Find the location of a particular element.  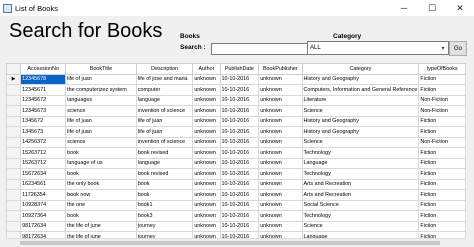

table-cell: language is located at coordinates (164, 100).